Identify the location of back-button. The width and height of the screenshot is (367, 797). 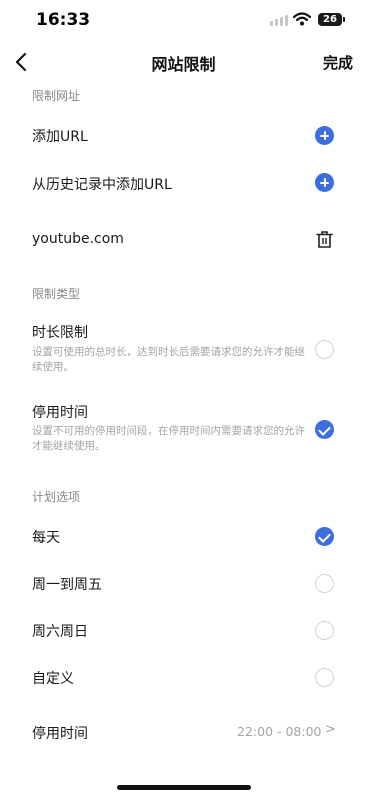
(22, 62).